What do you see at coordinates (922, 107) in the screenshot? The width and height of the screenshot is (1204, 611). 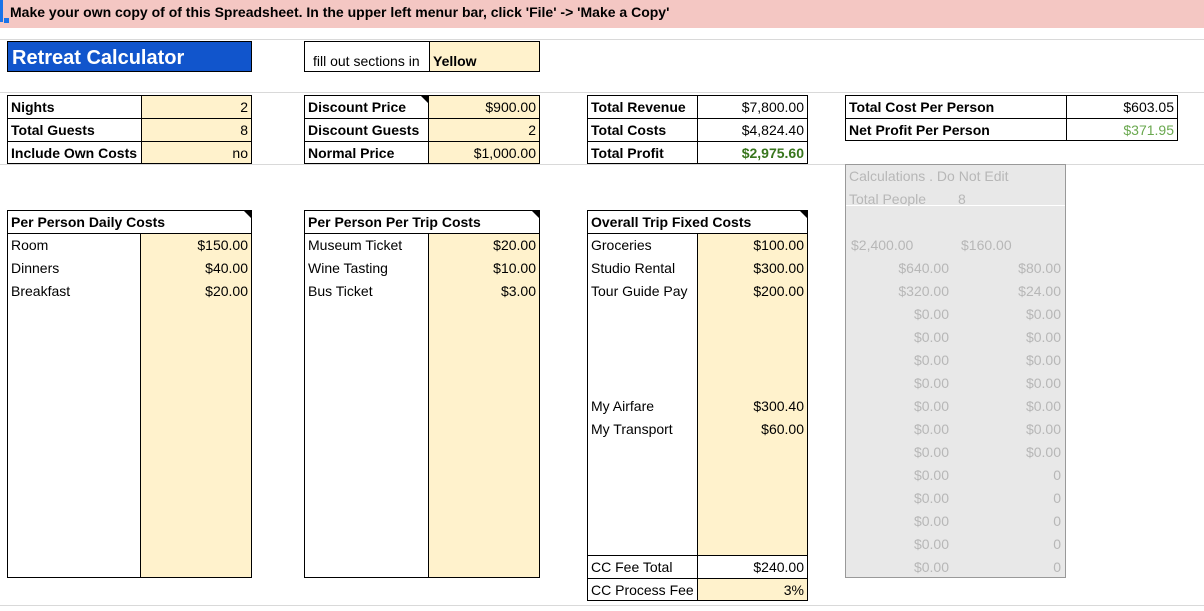 I see `cost-per-person-label: Total Cost Per Person` at bounding box center [922, 107].